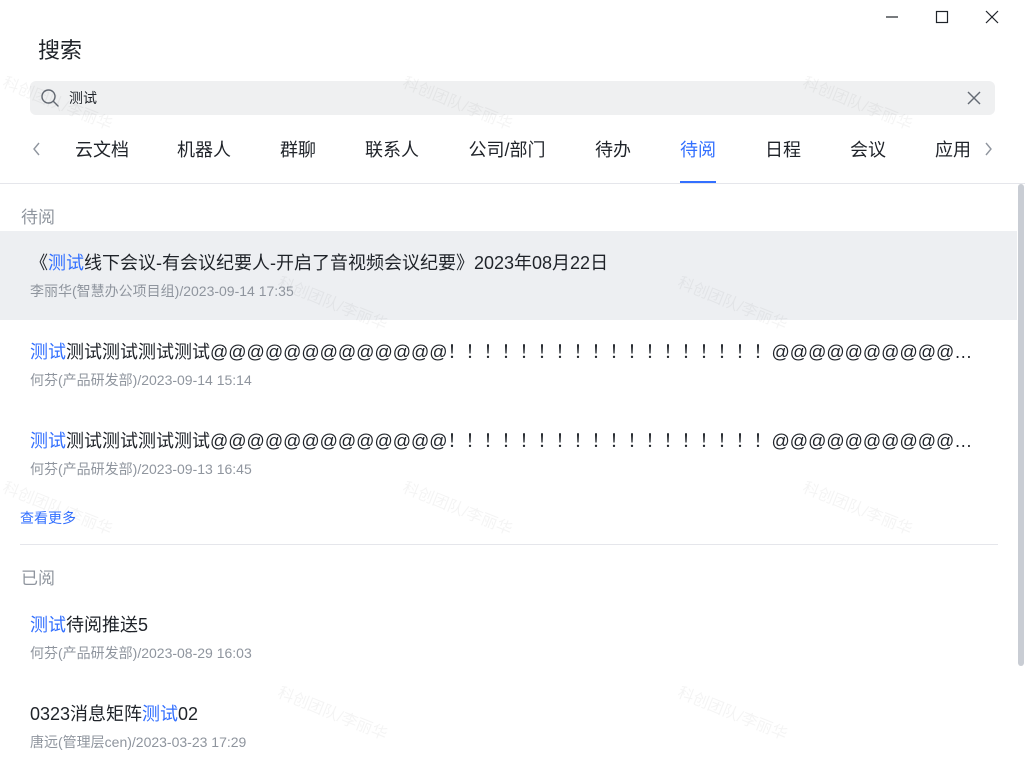 This screenshot has width=1025, height=775. Describe the element at coordinates (508, 726) in the screenshot. I see `result-item: 0323消息矩阵测试02 唐远(管理层cen)/2023-03-23 17:29` at that location.